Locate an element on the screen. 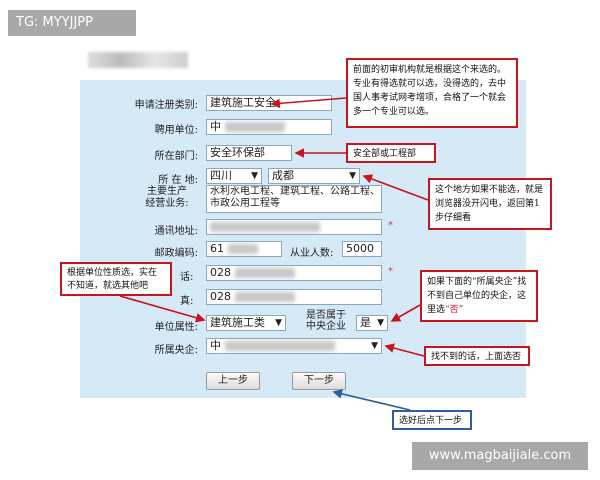 This screenshot has width=600, height=480. arrow-location is located at coordinates (395, 187).